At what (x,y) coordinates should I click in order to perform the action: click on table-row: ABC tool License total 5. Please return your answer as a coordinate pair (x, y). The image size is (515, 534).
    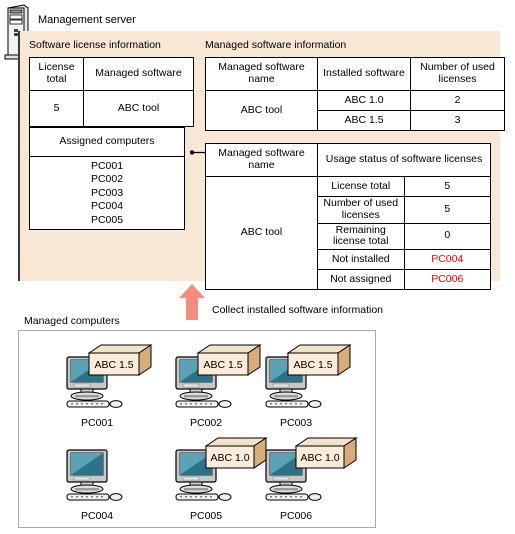
    Looking at the image, I should click on (348, 233).